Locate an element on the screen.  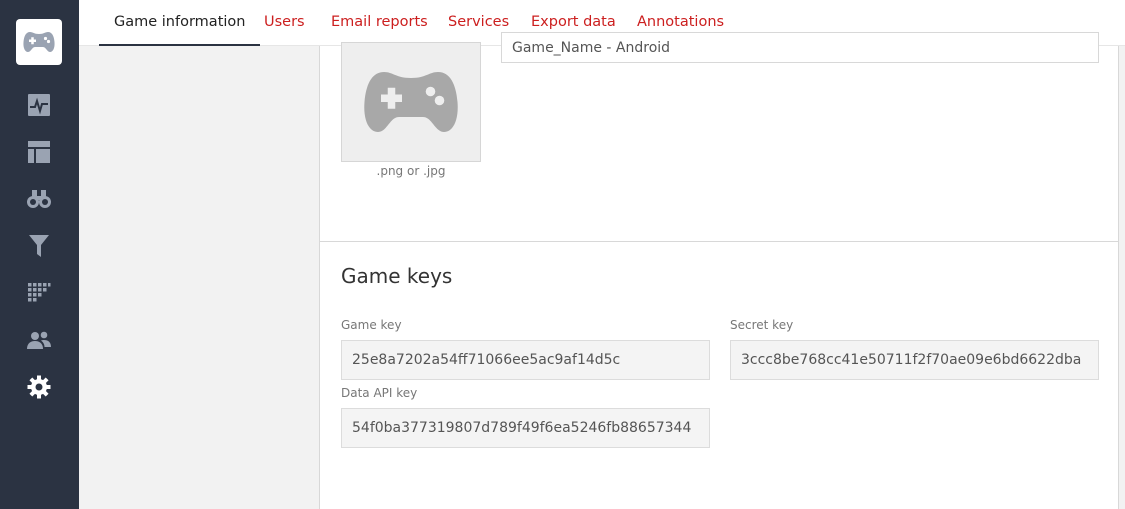
secret-key-field is located at coordinates (914, 360).